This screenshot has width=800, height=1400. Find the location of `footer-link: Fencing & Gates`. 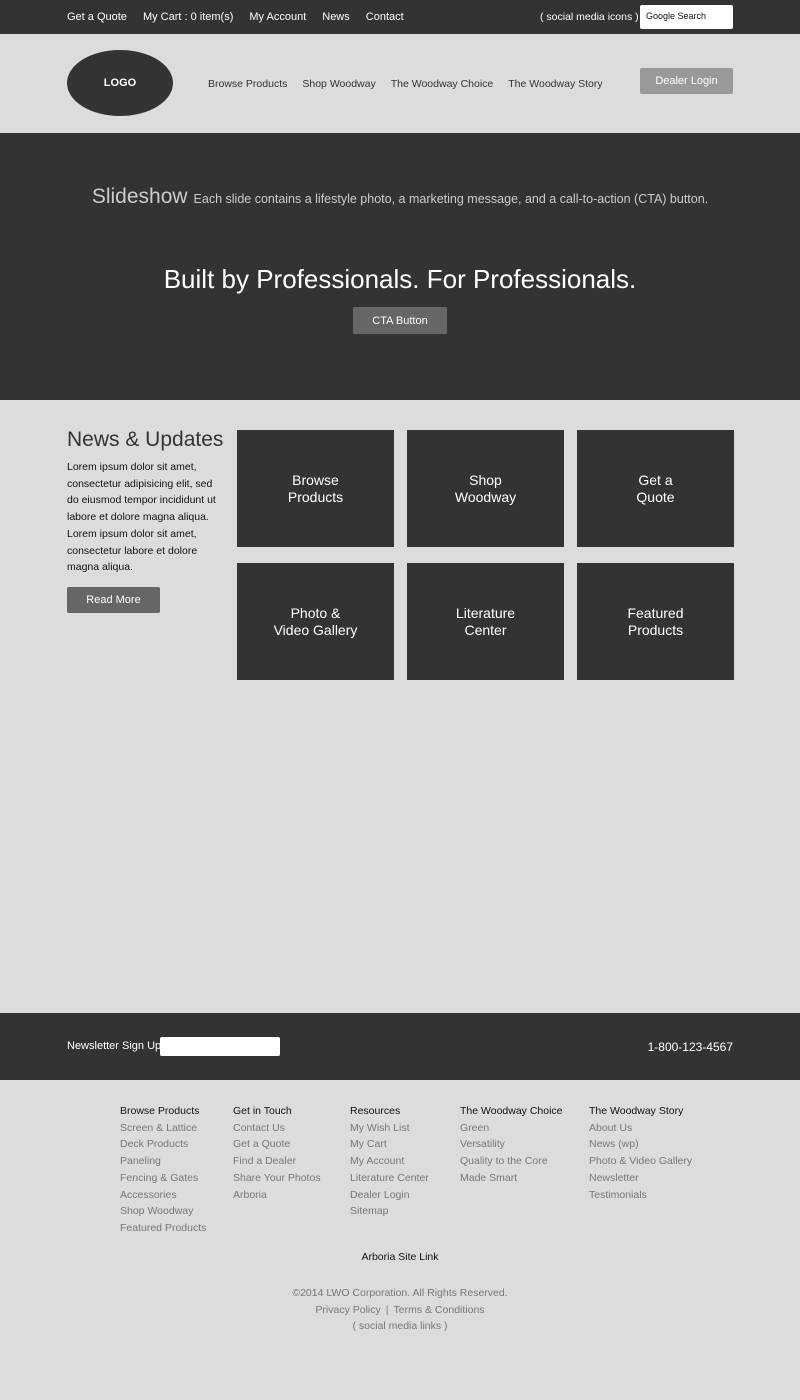

footer-link: Fencing & Gates is located at coordinates (163, 1178).